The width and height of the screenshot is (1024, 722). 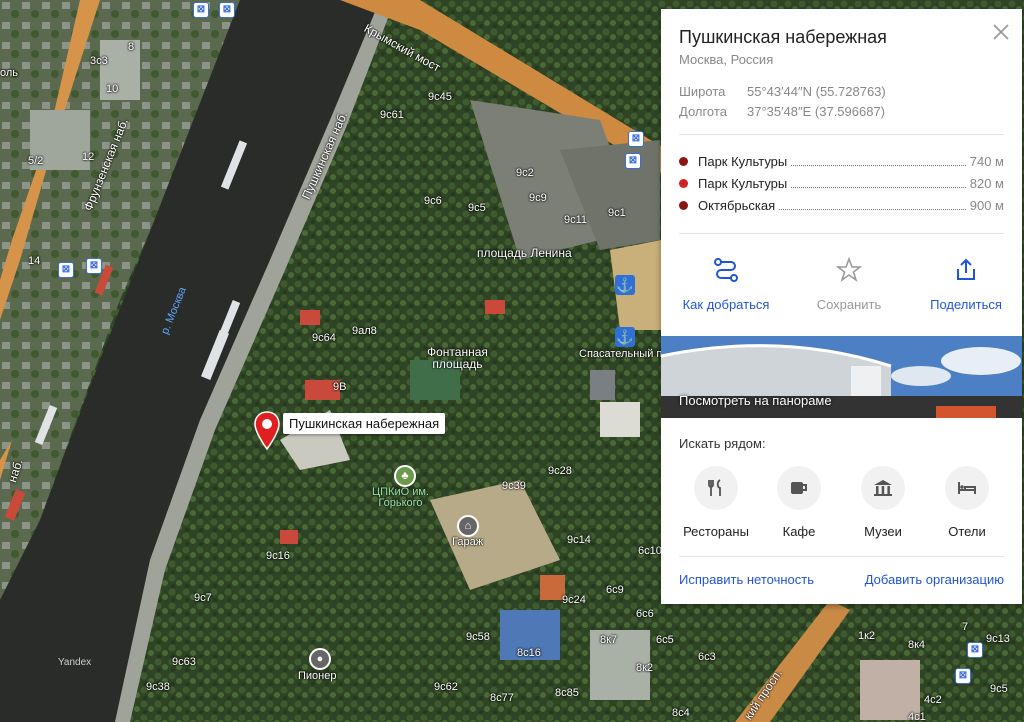 I want to click on metro-station-row: Парк Культуры 820 м, so click(x=841, y=183).